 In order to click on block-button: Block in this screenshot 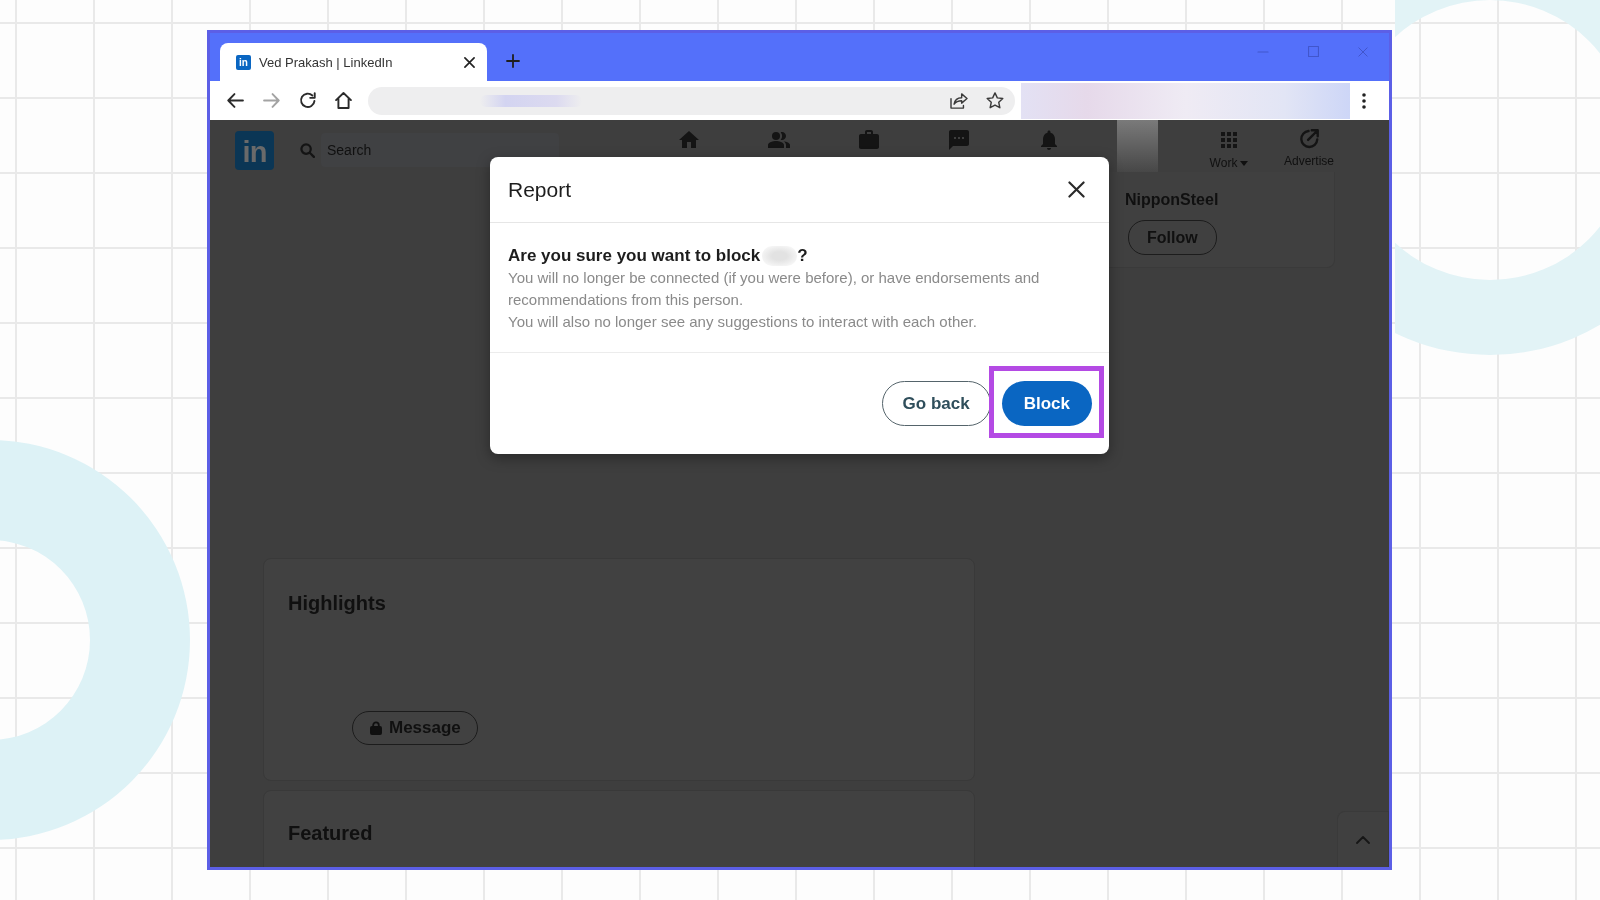, I will do `click(1046, 403)`.